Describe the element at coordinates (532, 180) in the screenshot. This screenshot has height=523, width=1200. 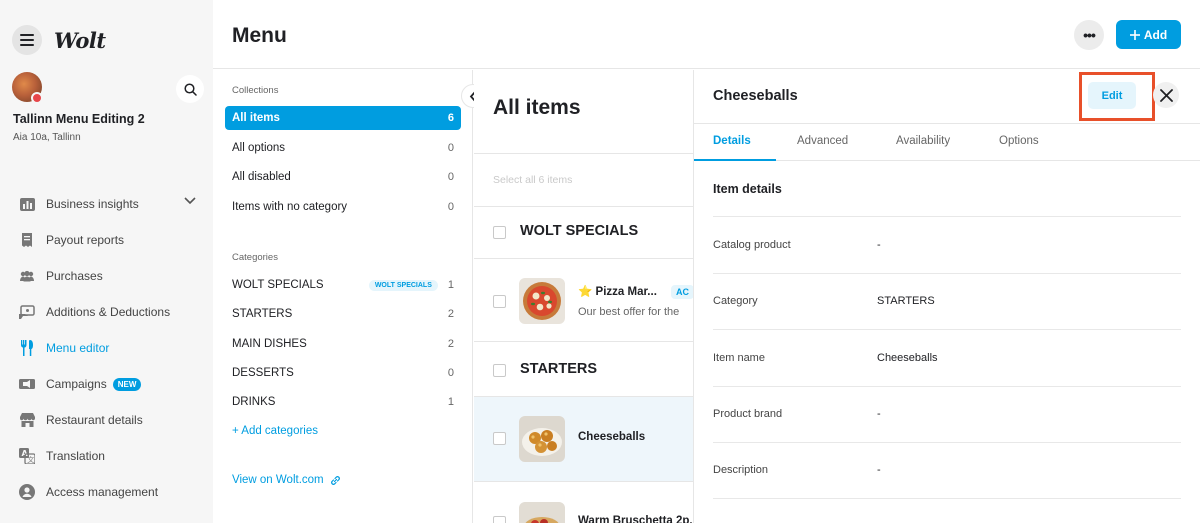
I see `select-all-link: Select all 6 items` at that location.